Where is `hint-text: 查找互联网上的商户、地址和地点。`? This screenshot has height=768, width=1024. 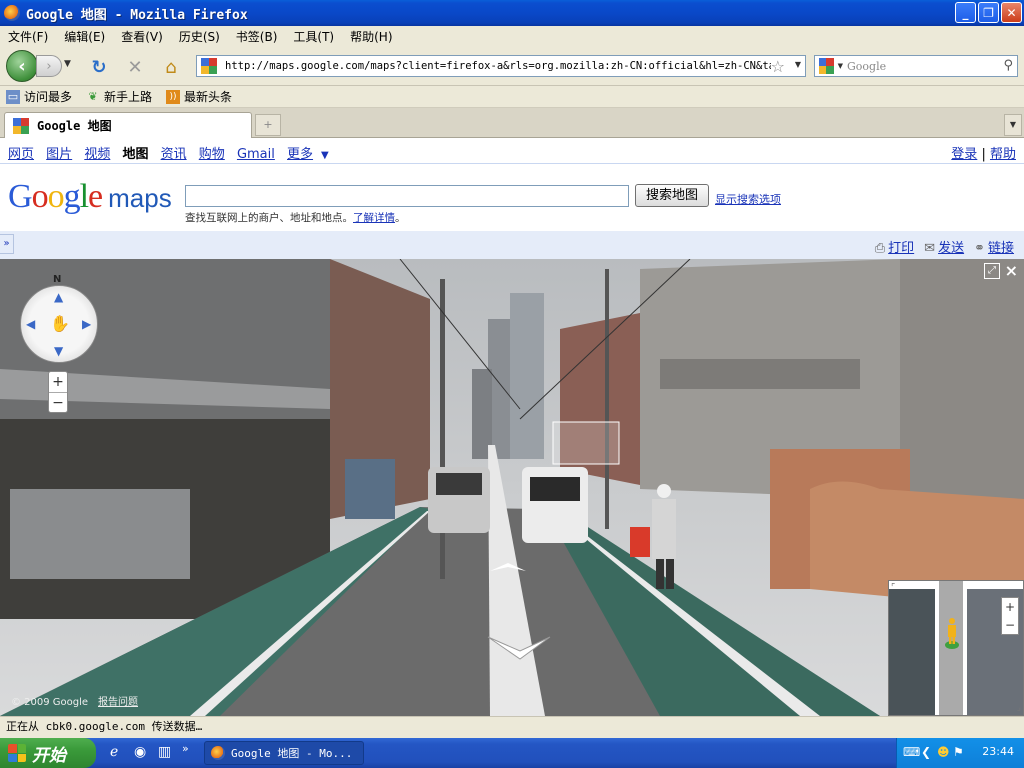
hint-text: 查找互联网上的商户、地址和地点。 is located at coordinates (269, 218).